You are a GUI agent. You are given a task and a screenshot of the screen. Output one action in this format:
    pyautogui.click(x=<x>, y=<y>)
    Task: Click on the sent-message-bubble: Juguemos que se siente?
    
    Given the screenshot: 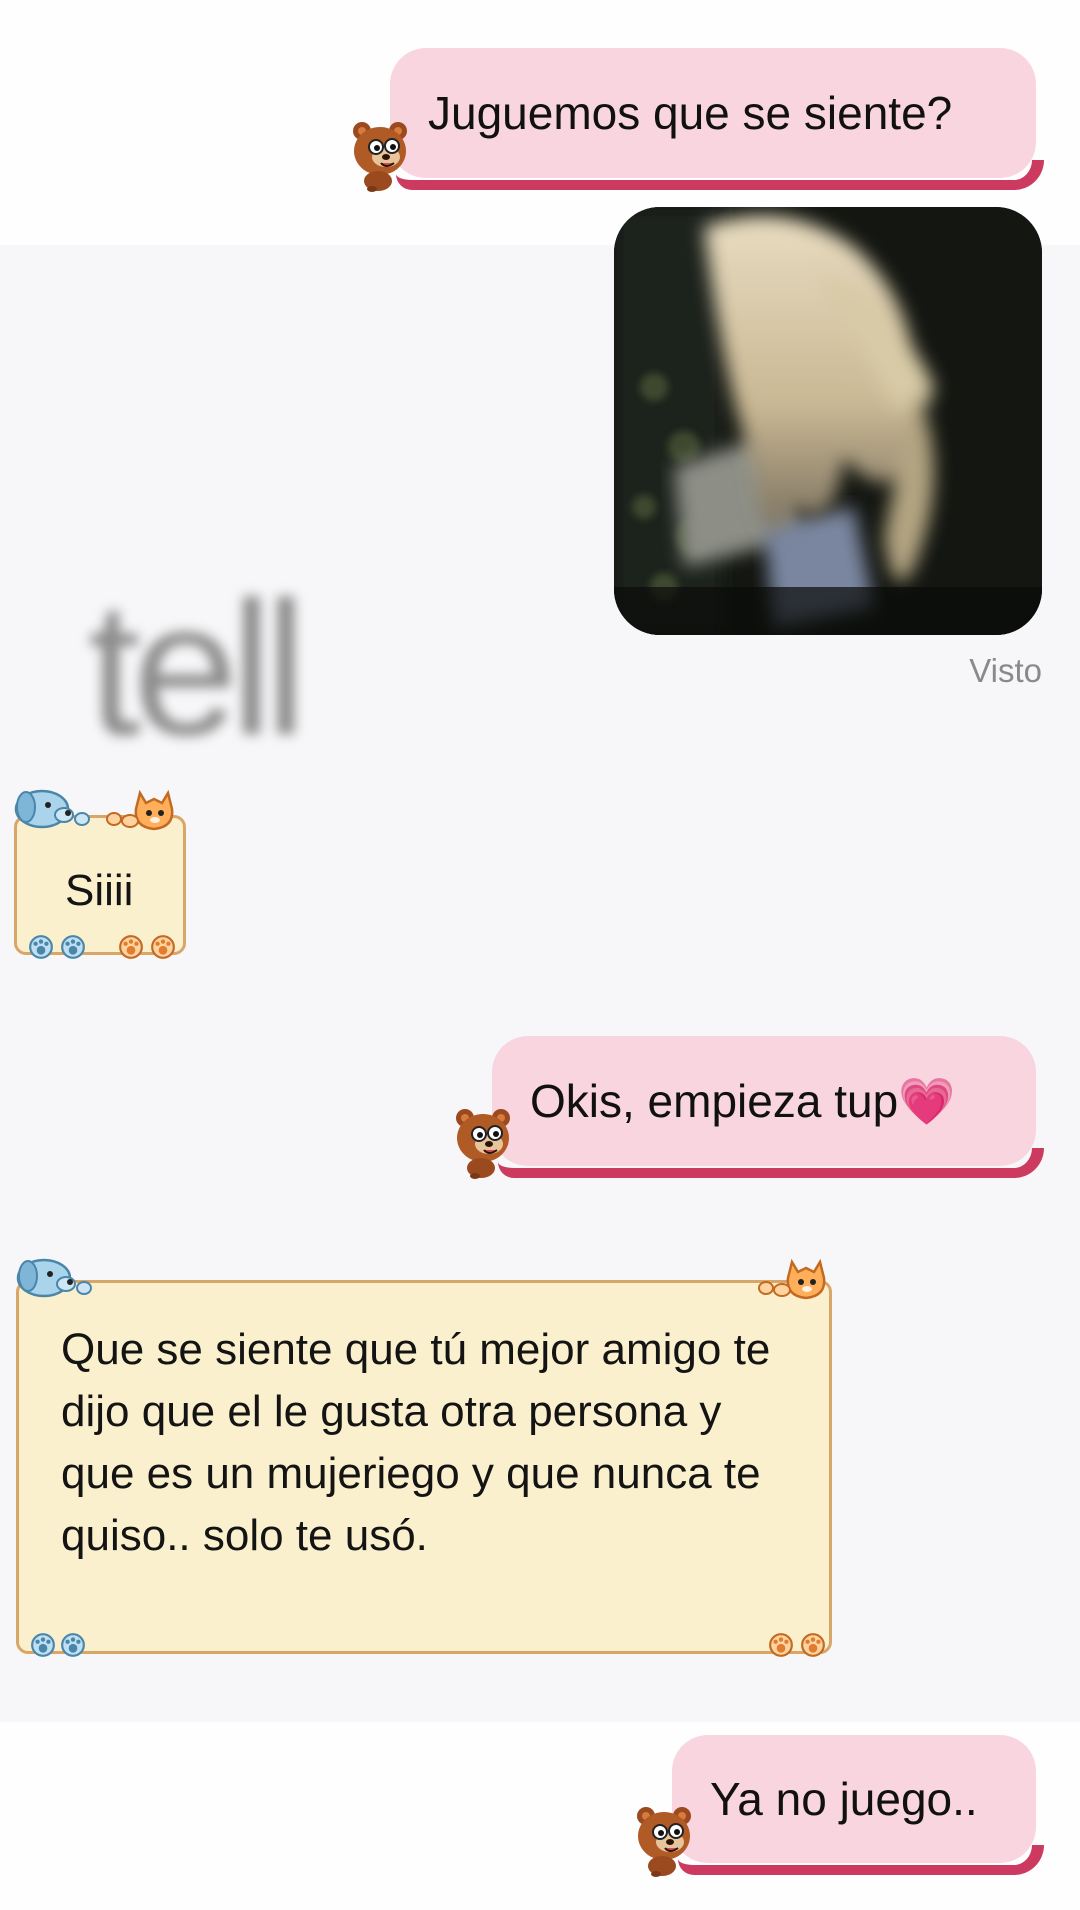 What is the action you would take?
    pyautogui.click(x=717, y=119)
    